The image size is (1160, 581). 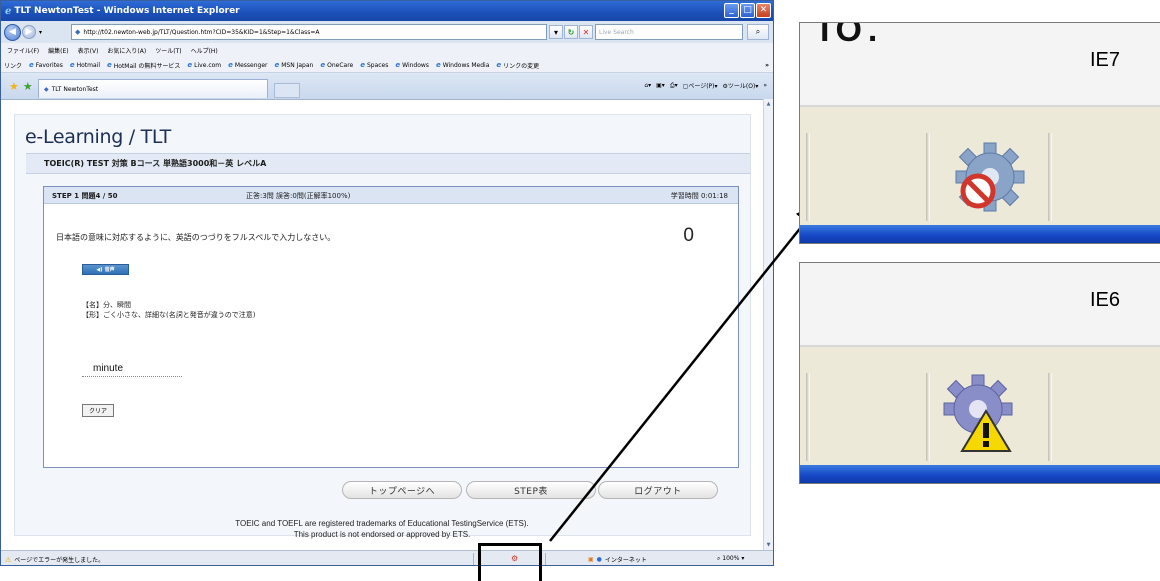 What do you see at coordinates (990, 177) in the screenshot?
I see `gear-with-prohibition-icon` at bounding box center [990, 177].